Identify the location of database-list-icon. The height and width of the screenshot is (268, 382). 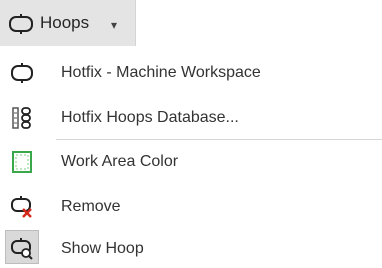
(21, 118).